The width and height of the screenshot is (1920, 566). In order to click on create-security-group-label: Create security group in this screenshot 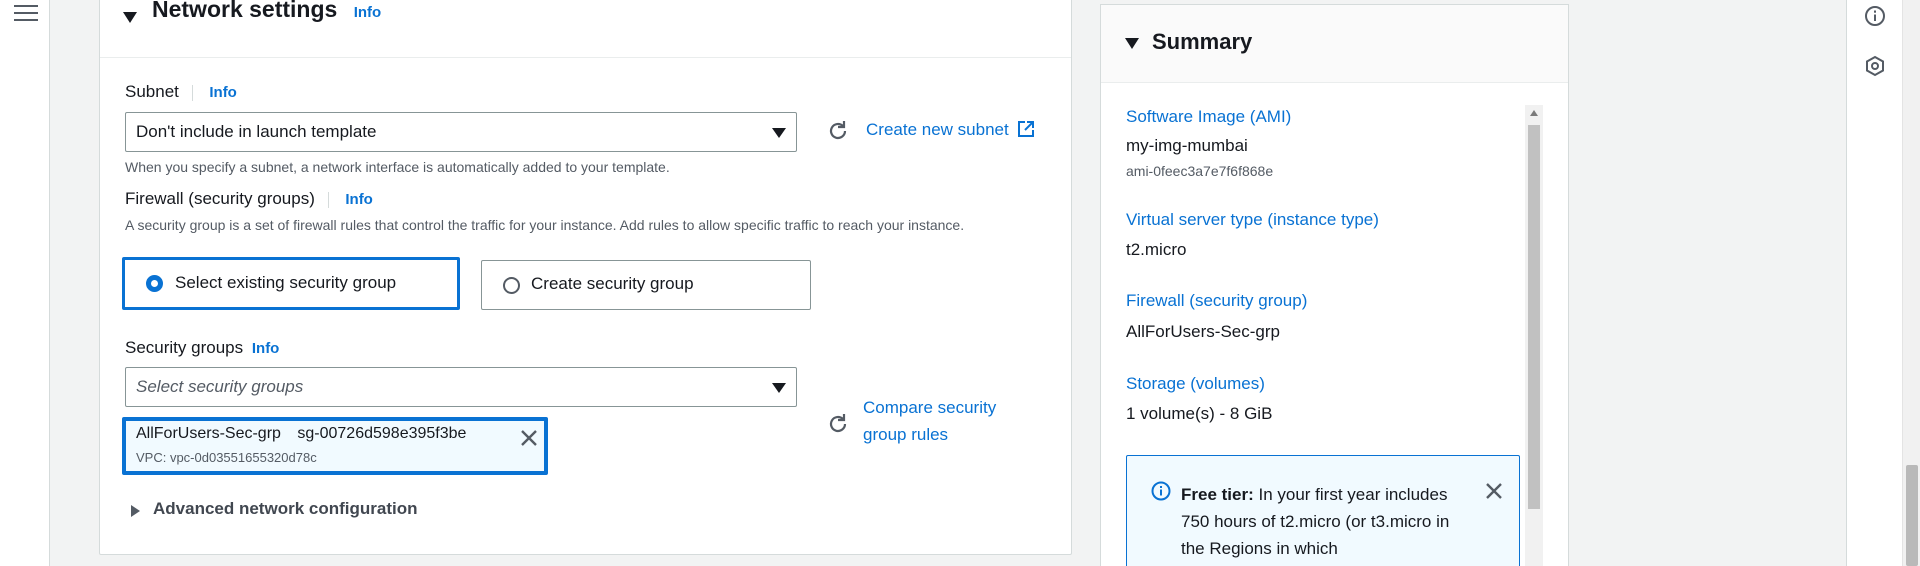, I will do `click(612, 283)`.